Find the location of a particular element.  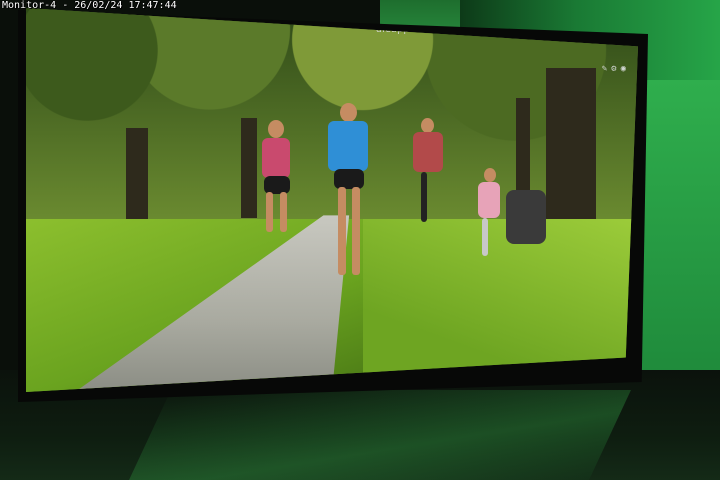

camera-name: Monitor-4 is located at coordinates (29, 5).